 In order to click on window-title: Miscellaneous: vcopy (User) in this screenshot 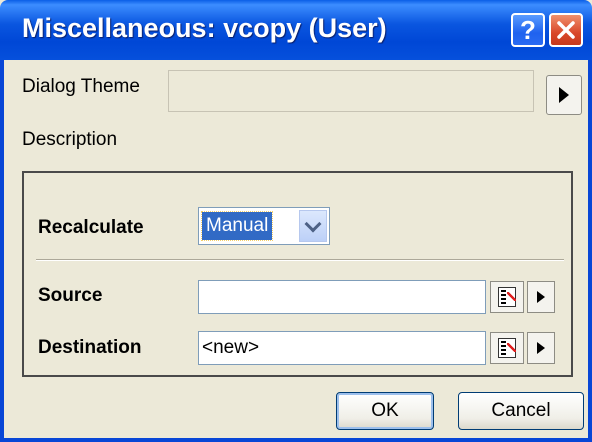, I will do `click(204, 28)`.